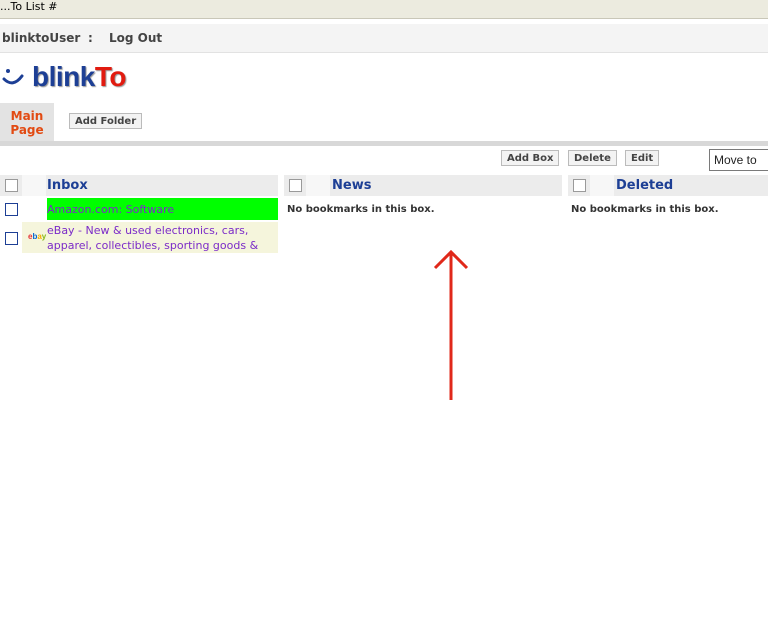 The width and height of the screenshot is (768, 640). Describe the element at coordinates (110, 209) in the screenshot. I see `bookmark-link-amazon: Amazon.com: Software` at that location.